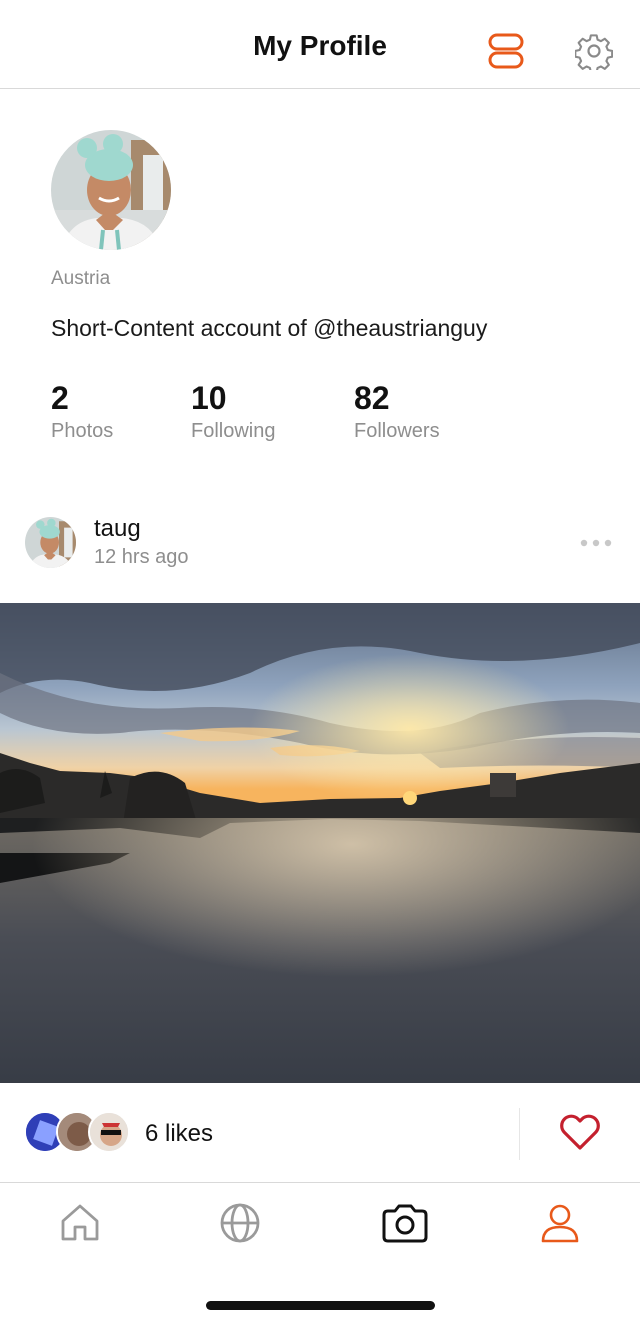 Image resolution: width=640 pixels, height=1324 pixels. Describe the element at coordinates (60, 398) in the screenshot. I see `photos-count: 2` at that location.